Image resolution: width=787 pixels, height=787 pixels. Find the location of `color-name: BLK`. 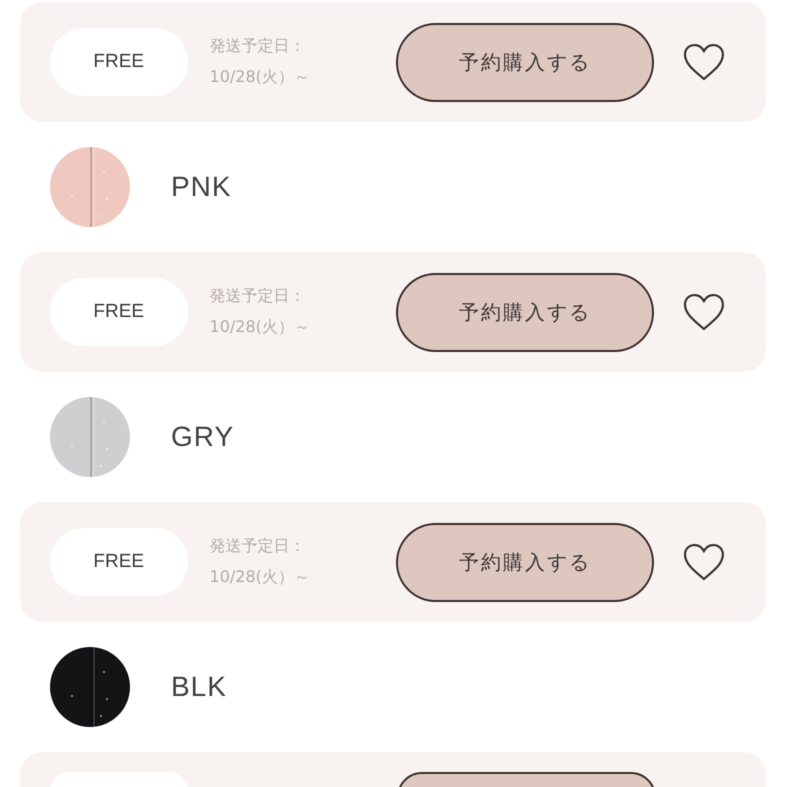

color-name: BLK is located at coordinates (199, 687).